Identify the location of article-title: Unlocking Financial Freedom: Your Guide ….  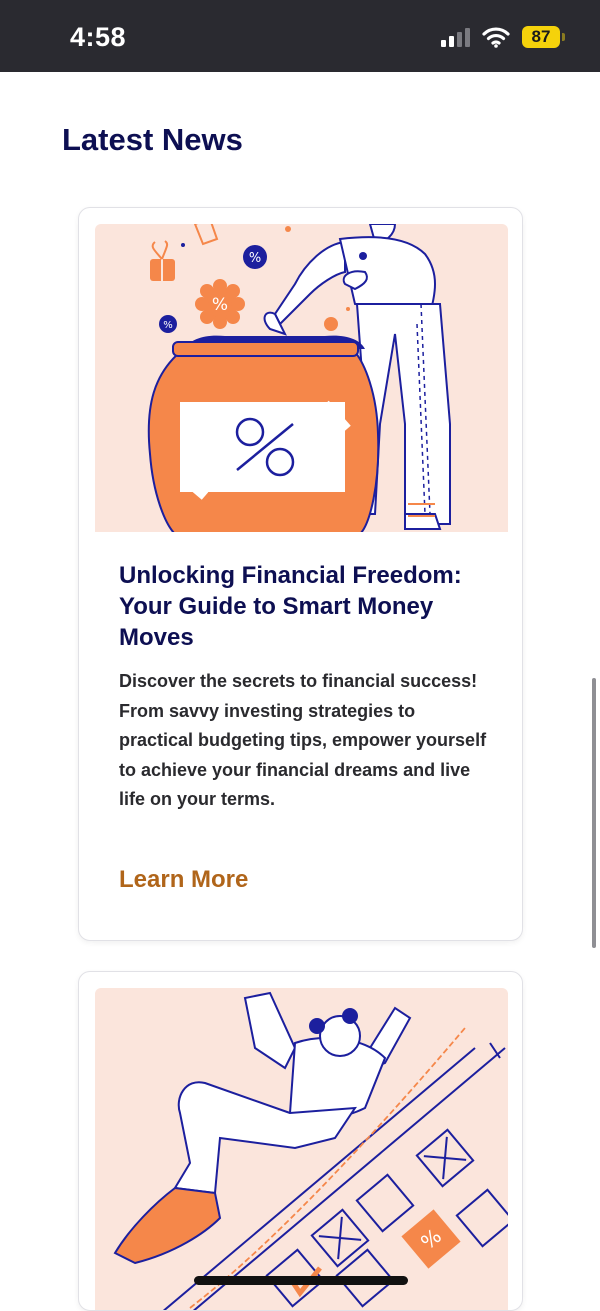
(304, 606).